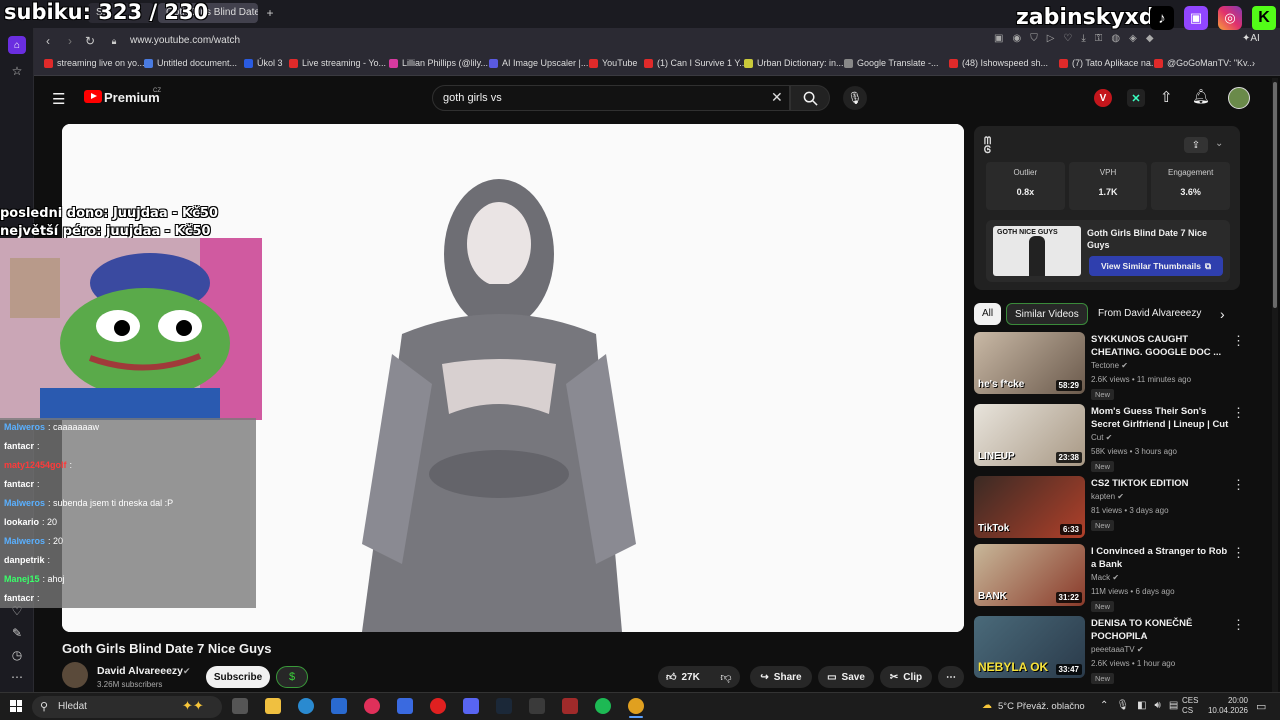 Image resolution: width=1280 pixels, height=720 pixels. Describe the element at coordinates (1253, 63) in the screenshot. I see `bookmarks-overflow-icon: ›` at that location.